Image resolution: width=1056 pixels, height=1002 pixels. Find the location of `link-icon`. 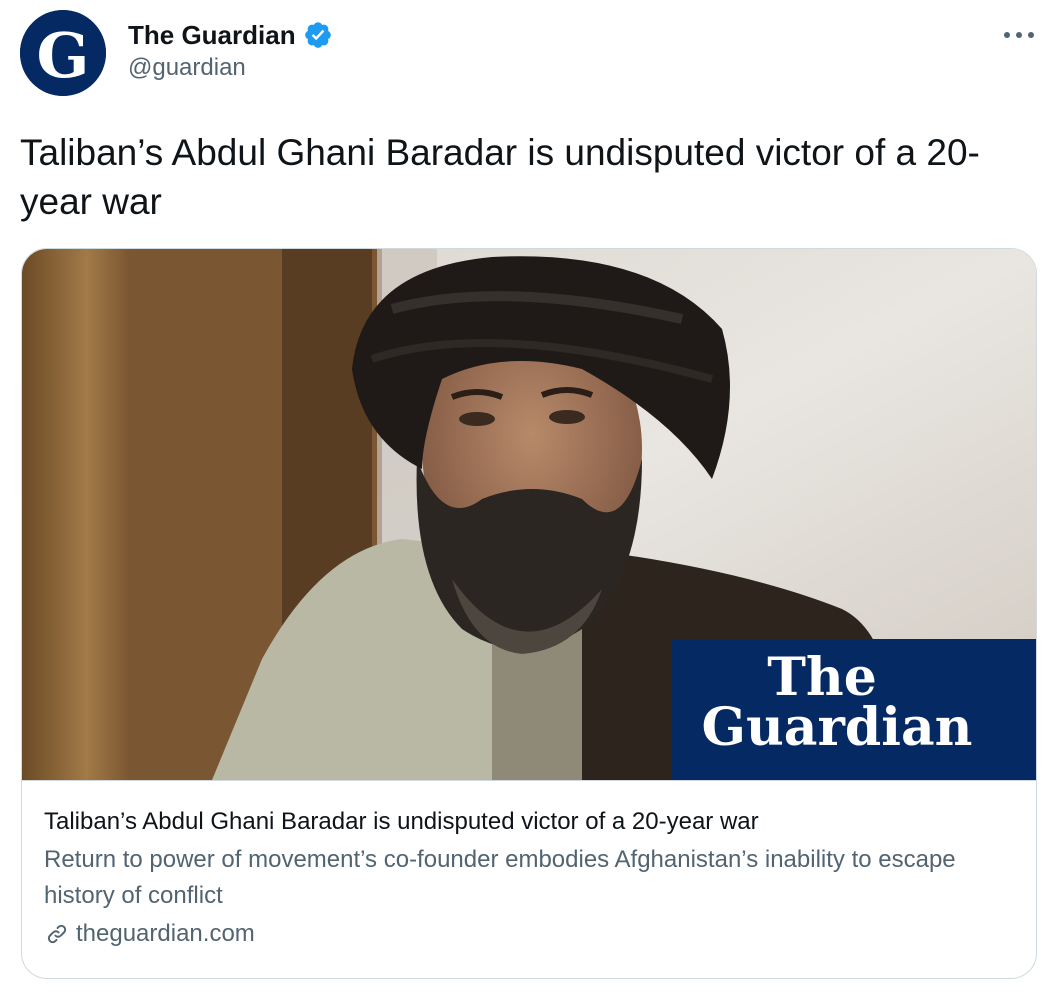

link-icon is located at coordinates (57, 934).